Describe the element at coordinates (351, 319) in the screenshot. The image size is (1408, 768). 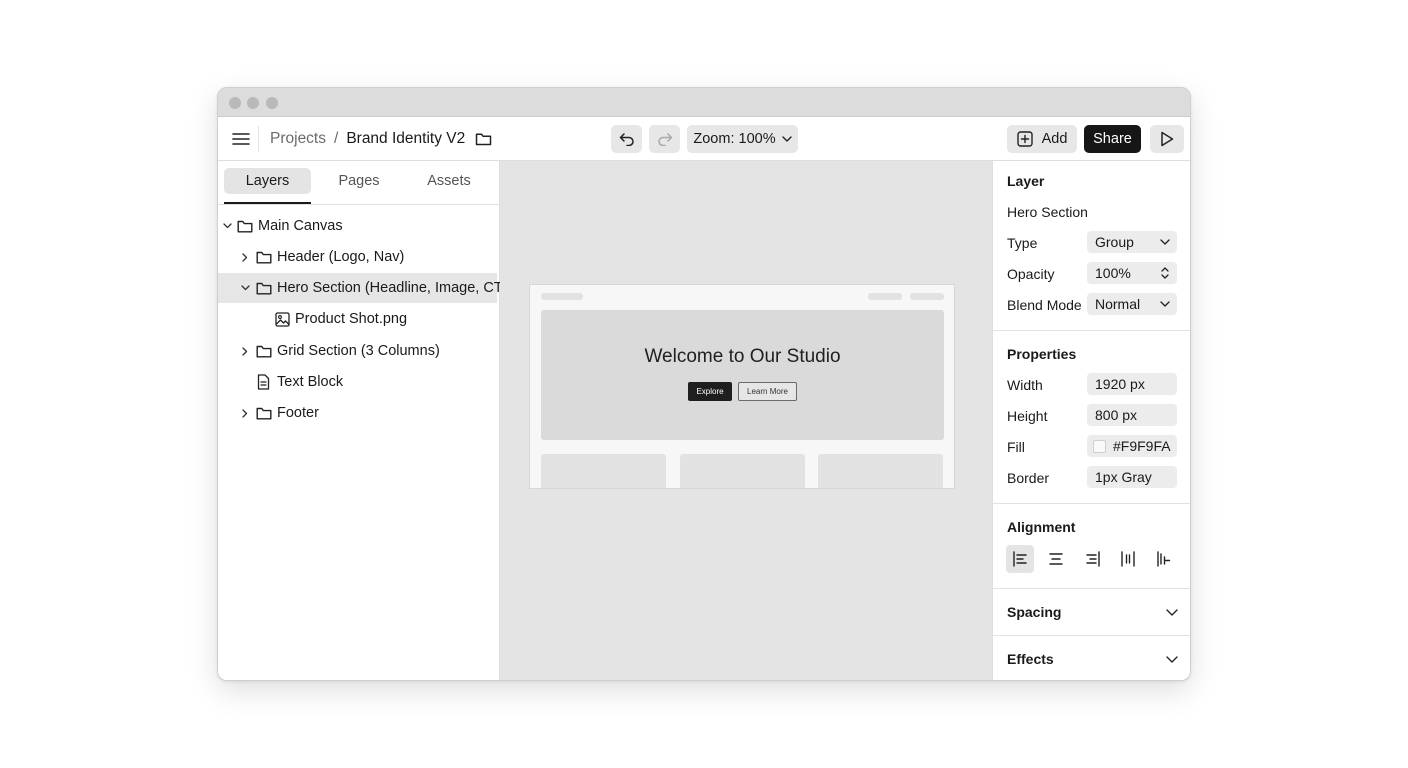
I see `layer-label: Product Shot.png` at that location.